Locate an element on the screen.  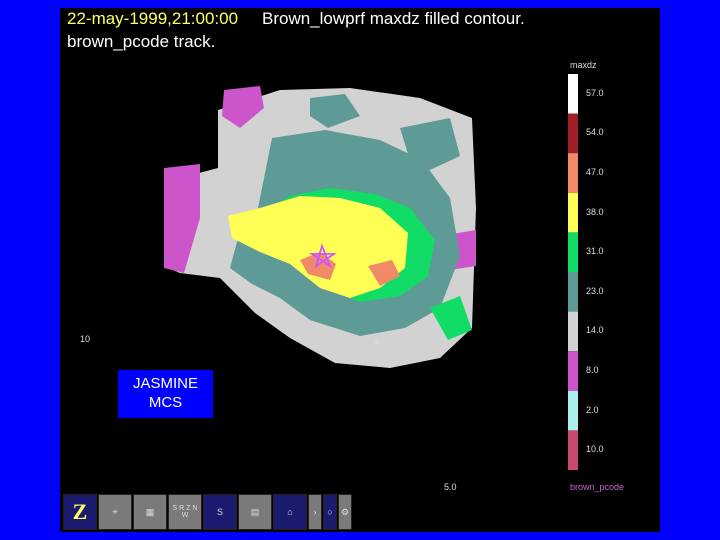
axis-left-label: 10 is located at coordinates (85, 339).